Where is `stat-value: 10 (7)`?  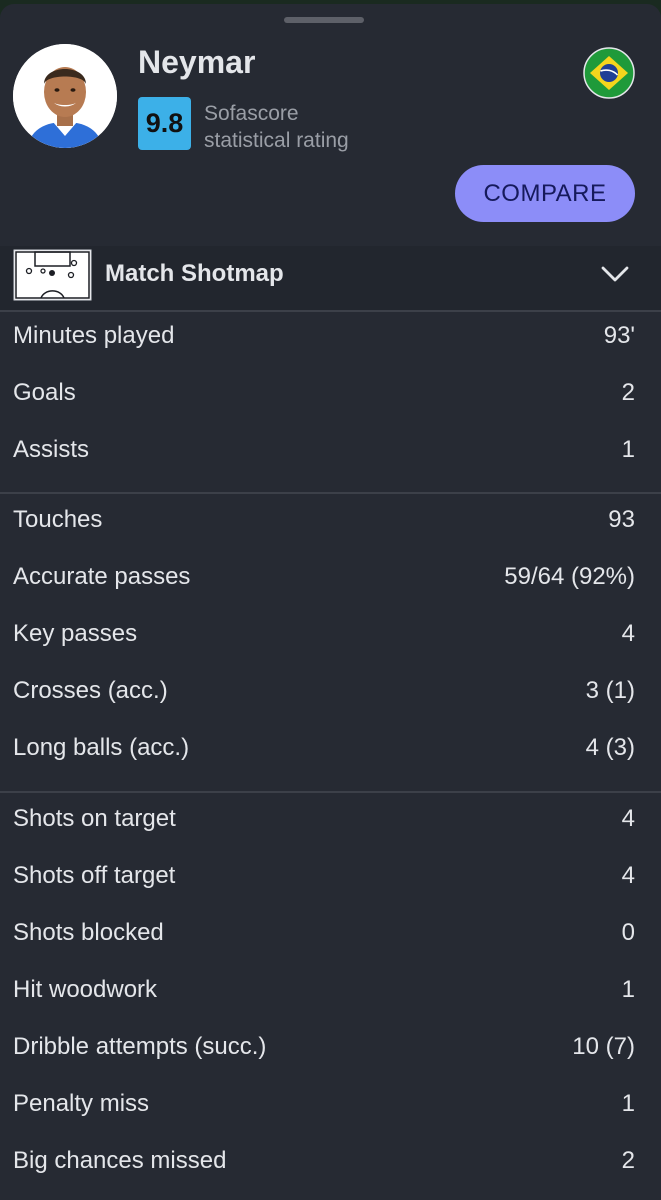
stat-value: 10 (7) is located at coordinates (603, 1046).